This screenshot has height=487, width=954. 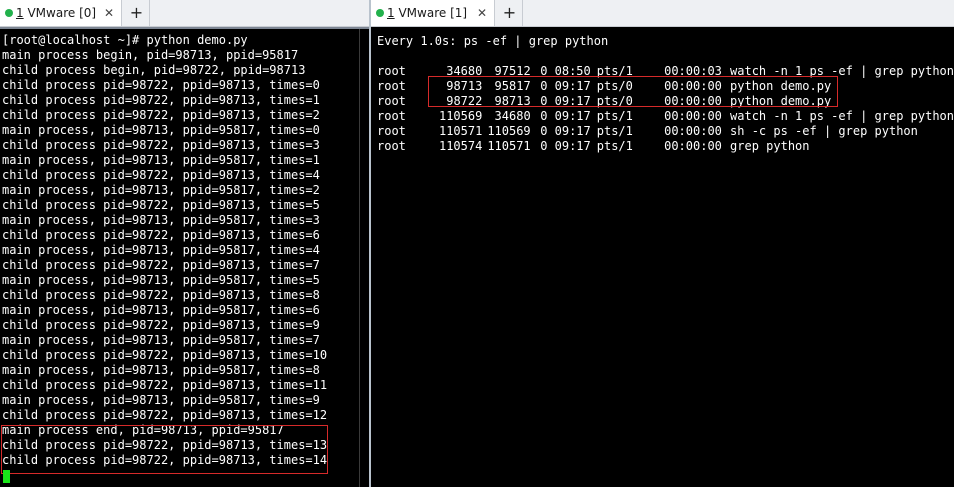 What do you see at coordinates (460, 146) in the screenshot?
I see `process-pid-cell: 110574` at bounding box center [460, 146].